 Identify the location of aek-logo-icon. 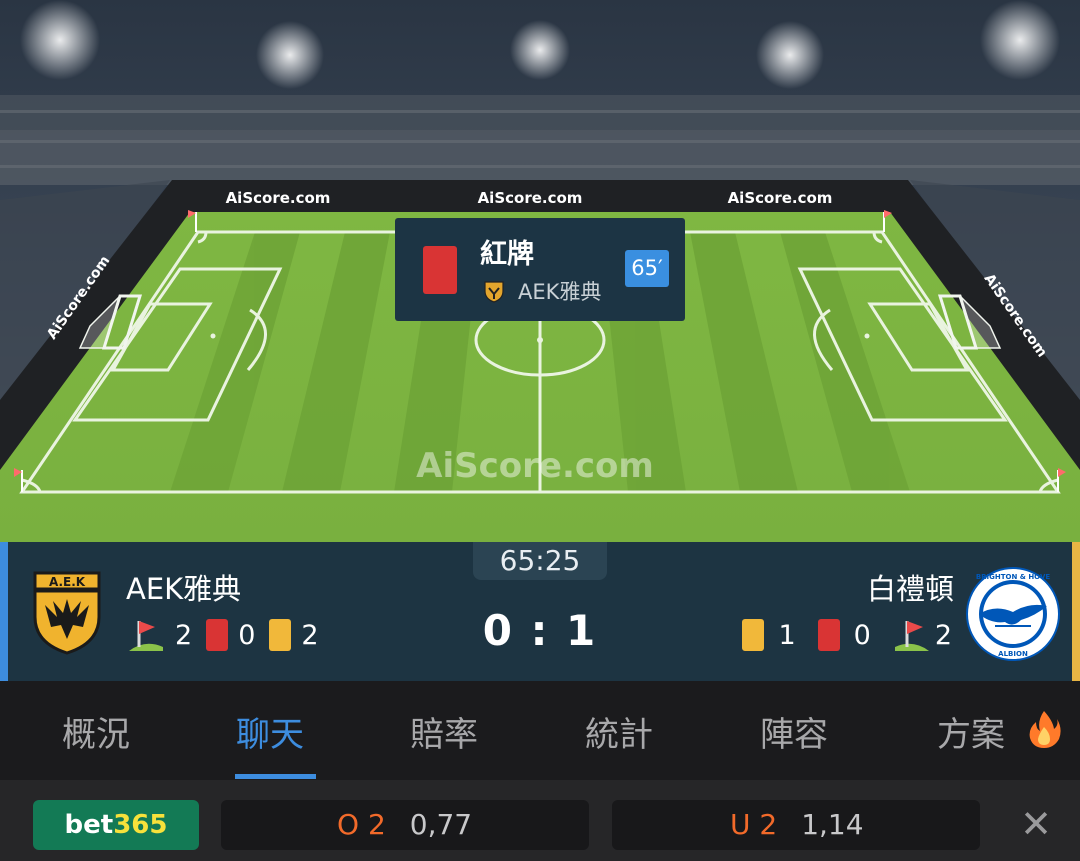
(494, 292).